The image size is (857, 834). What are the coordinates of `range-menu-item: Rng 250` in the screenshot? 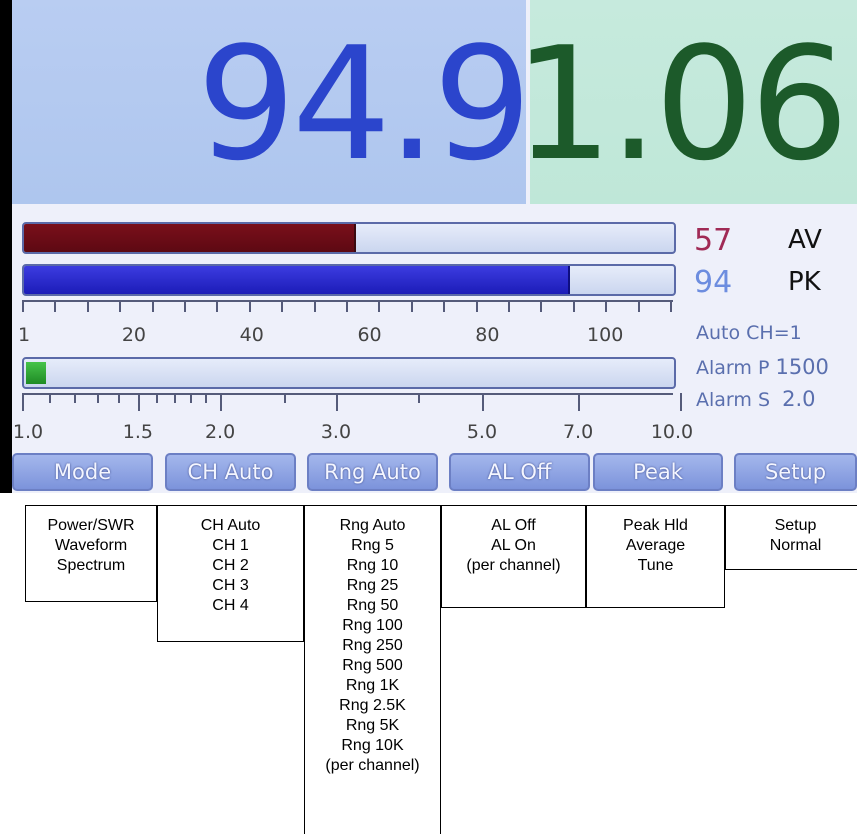 It's located at (372, 645).